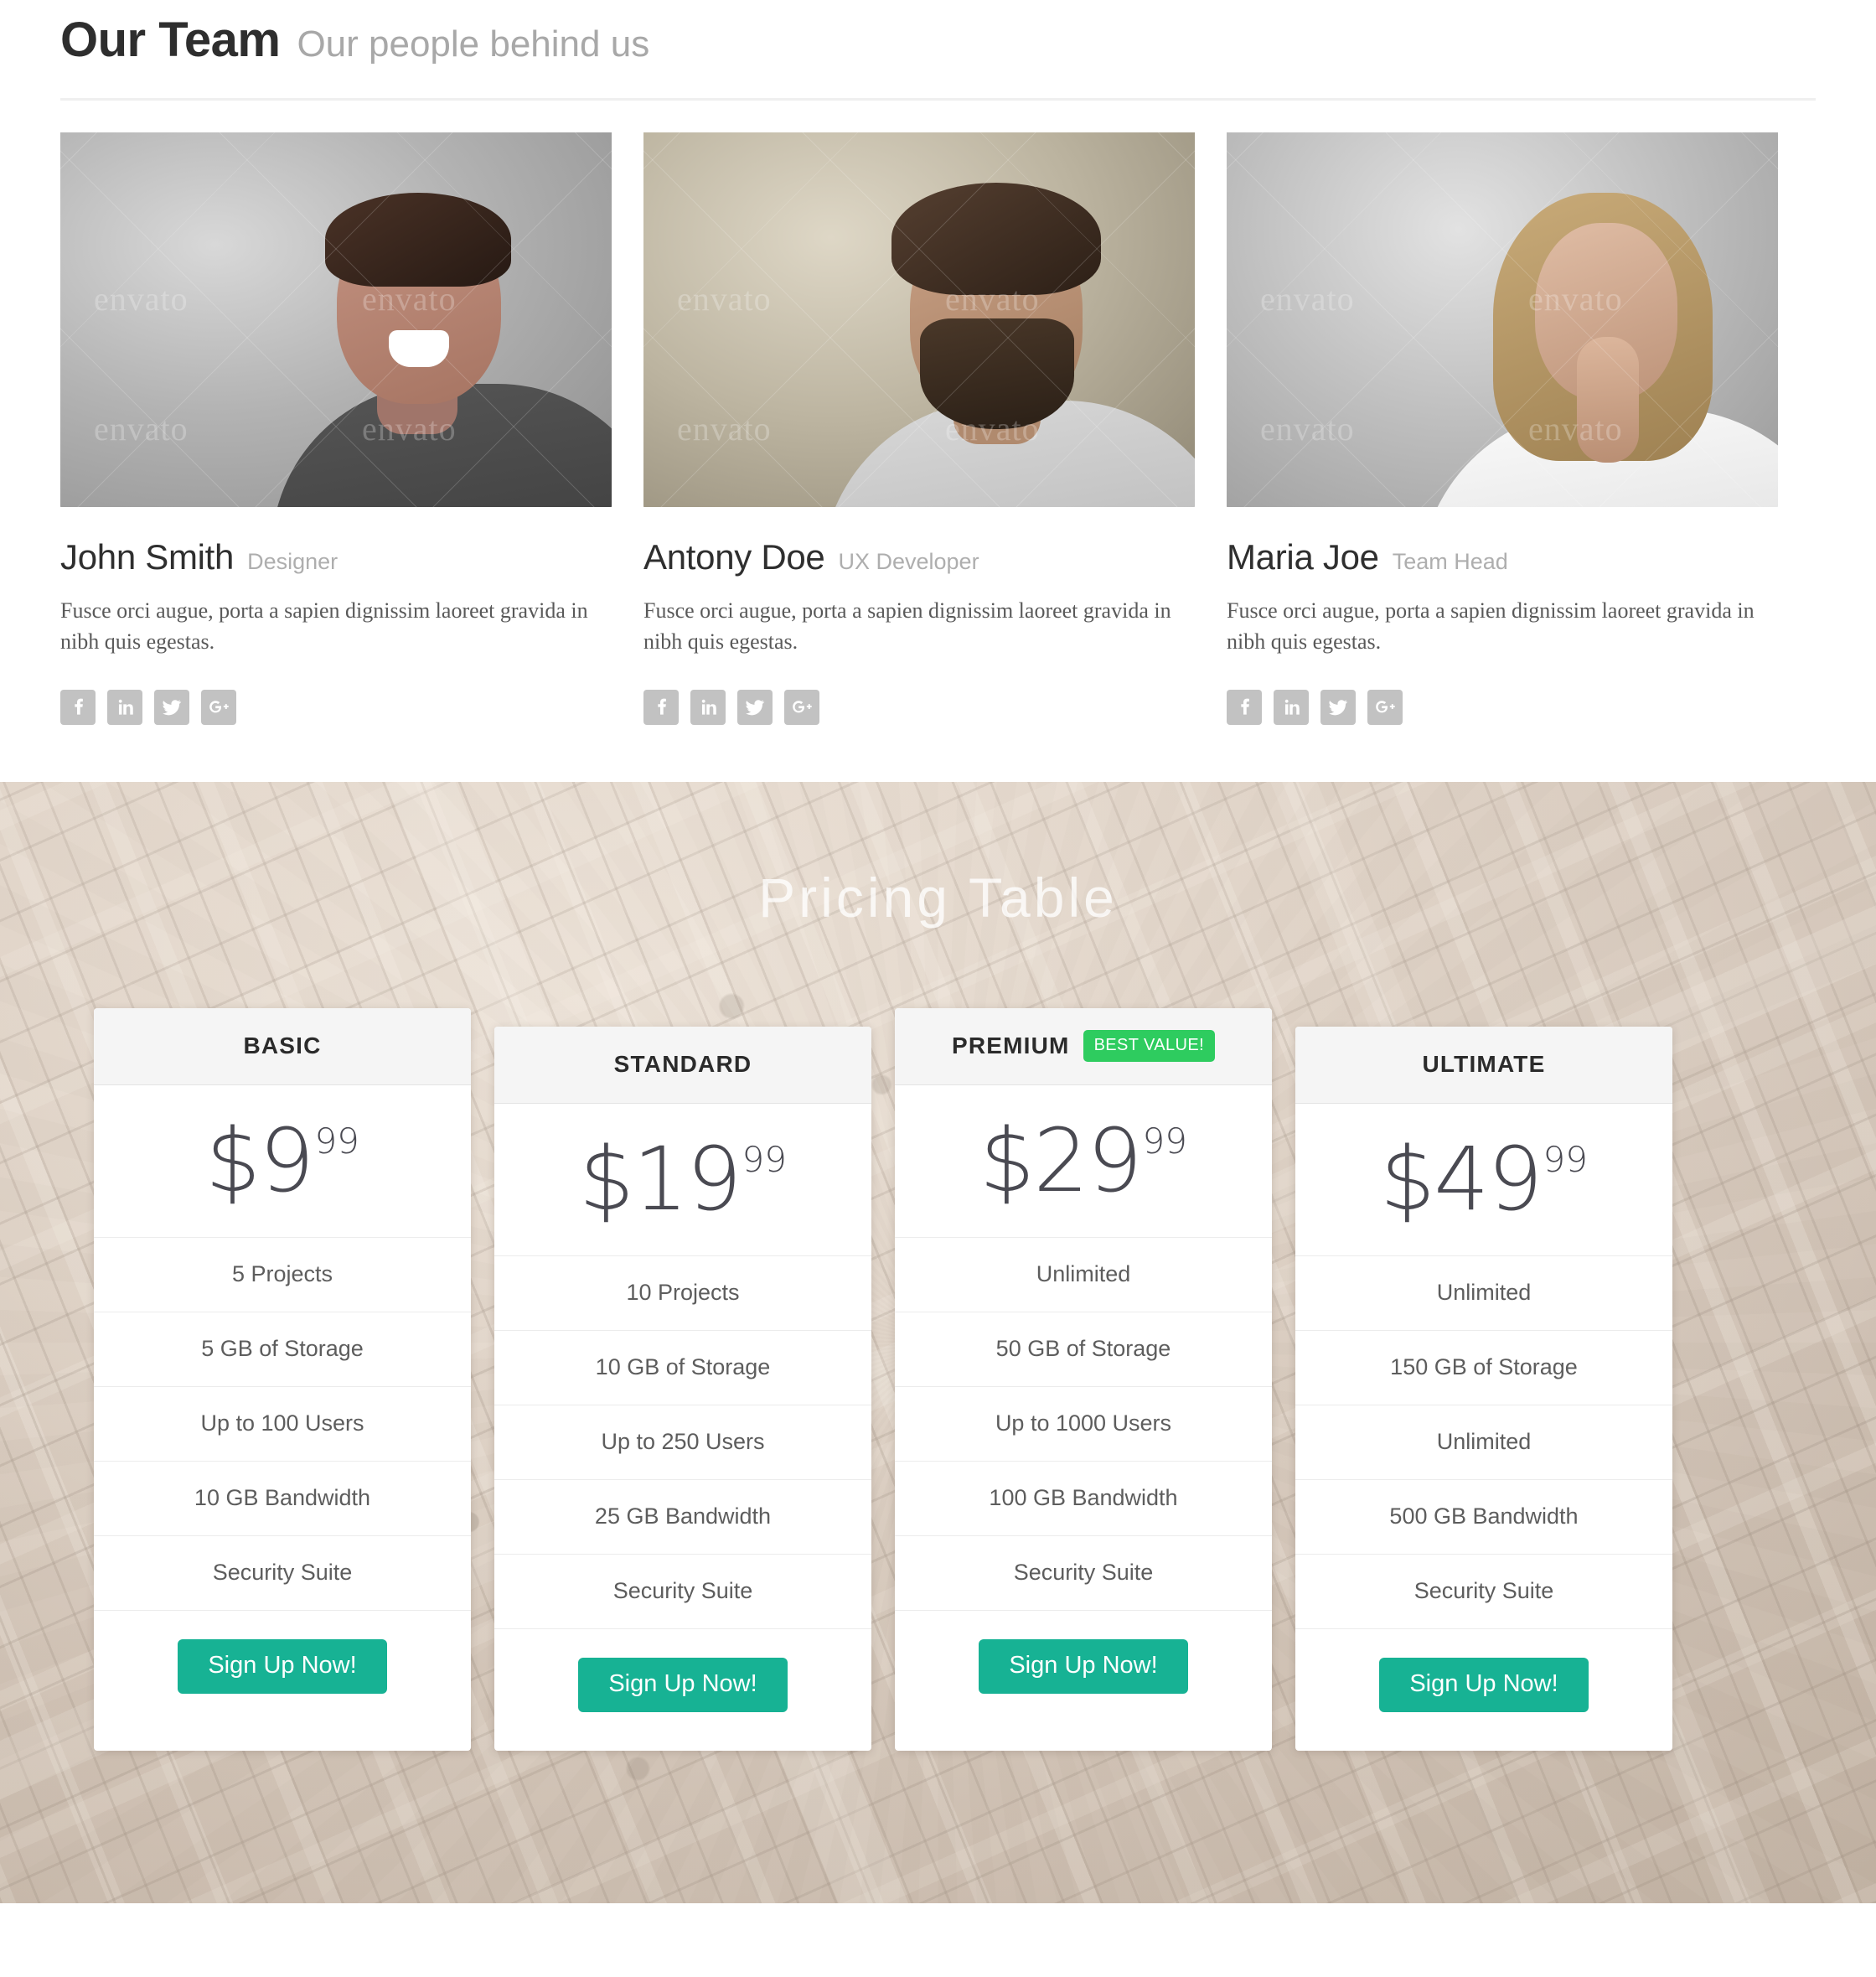 The width and height of the screenshot is (1876, 1977). Describe the element at coordinates (419, 348) in the screenshot. I see `photo-figure-mouth` at that location.